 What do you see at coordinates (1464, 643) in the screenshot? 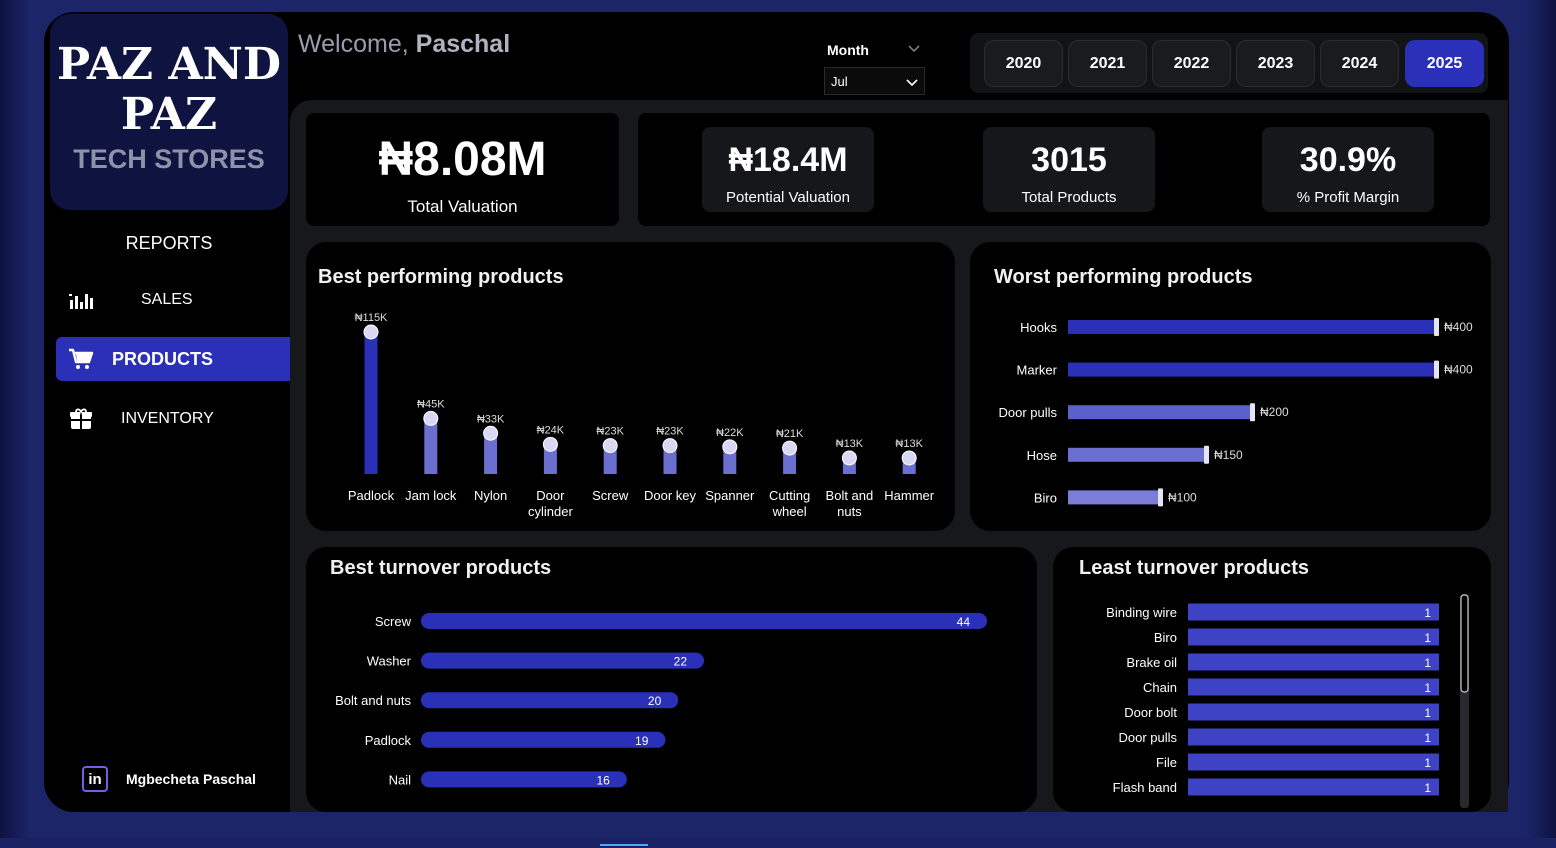
I see `scrollbar-thumb` at bounding box center [1464, 643].